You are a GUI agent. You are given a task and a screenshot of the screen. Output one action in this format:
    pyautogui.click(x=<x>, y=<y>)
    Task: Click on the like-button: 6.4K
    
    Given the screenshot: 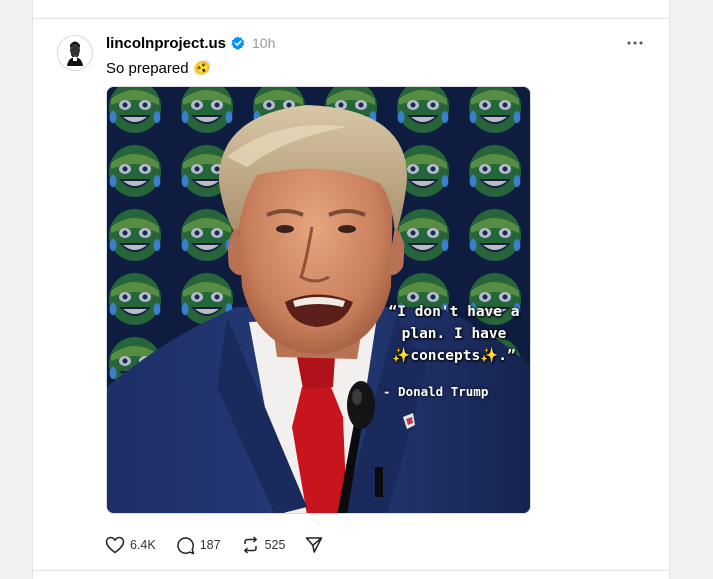 What is the action you would take?
    pyautogui.click(x=130, y=545)
    